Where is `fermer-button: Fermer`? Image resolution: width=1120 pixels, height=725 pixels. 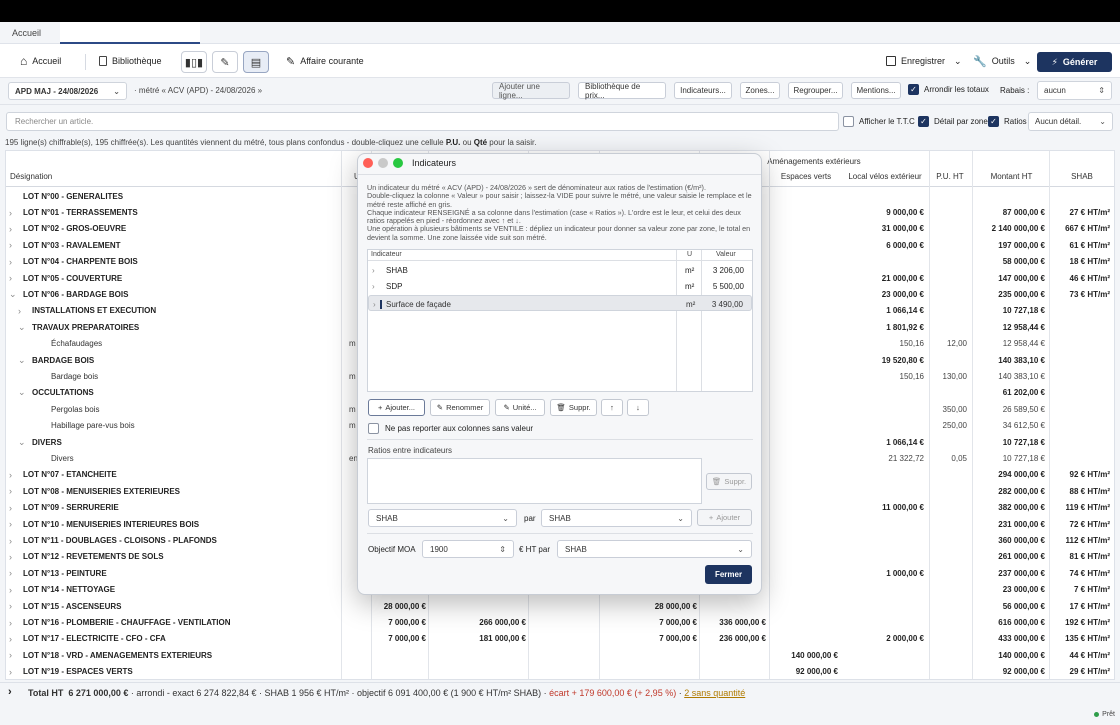
fermer-button: Fermer is located at coordinates (728, 574).